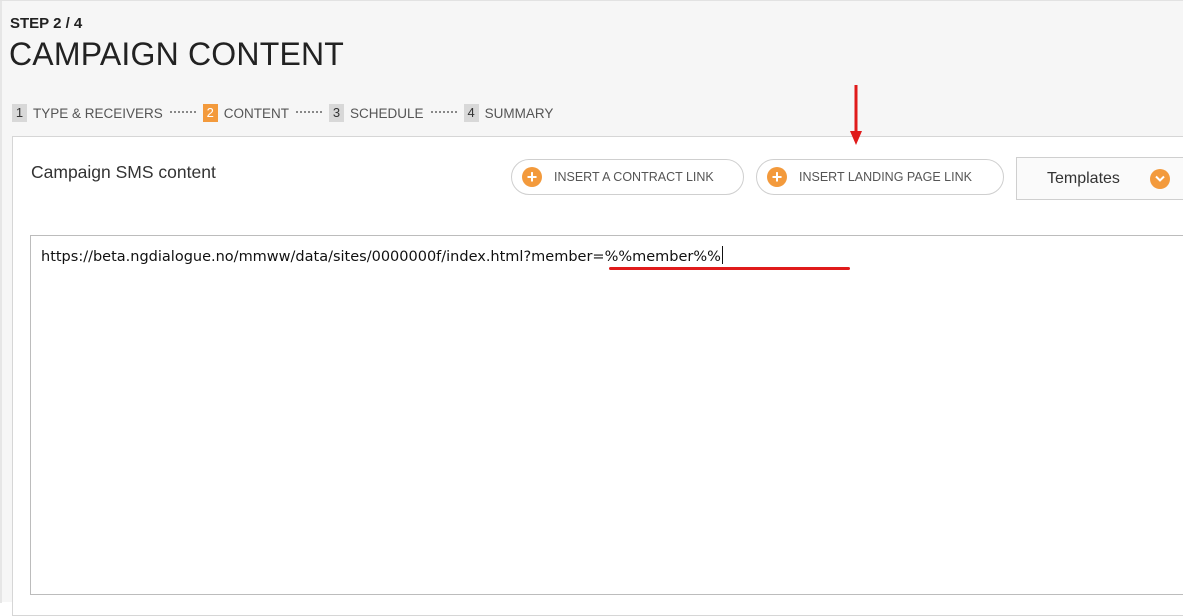  Describe the element at coordinates (1, 302) in the screenshot. I see `left-edge` at that location.